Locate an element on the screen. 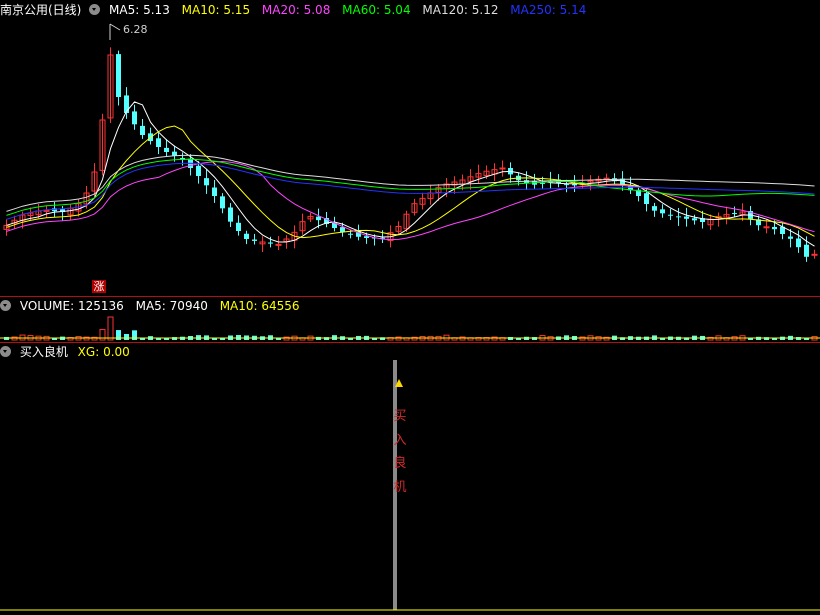 The height and width of the screenshot is (615, 820). signal-indicator-name: 买入良机 is located at coordinates (43, 352).